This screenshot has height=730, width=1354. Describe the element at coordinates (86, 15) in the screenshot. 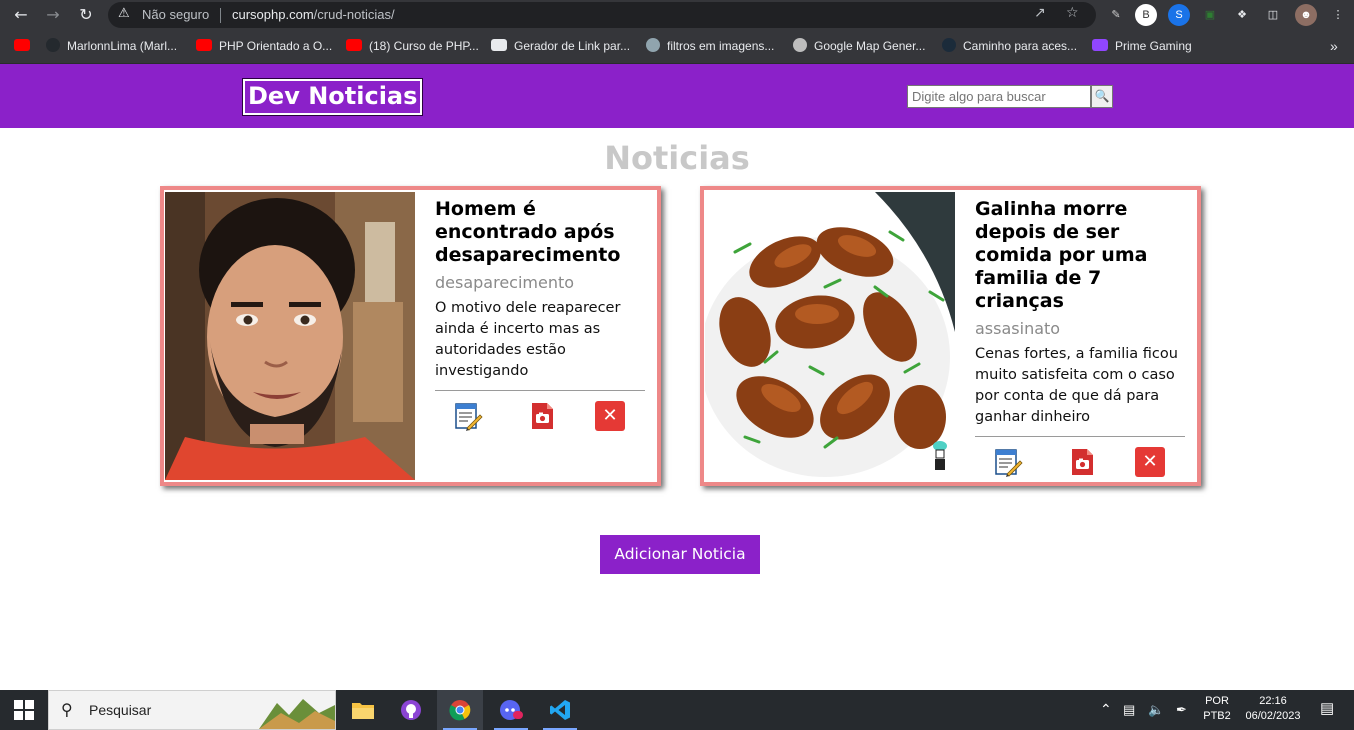

I see `reload-icon: ↻` at that location.